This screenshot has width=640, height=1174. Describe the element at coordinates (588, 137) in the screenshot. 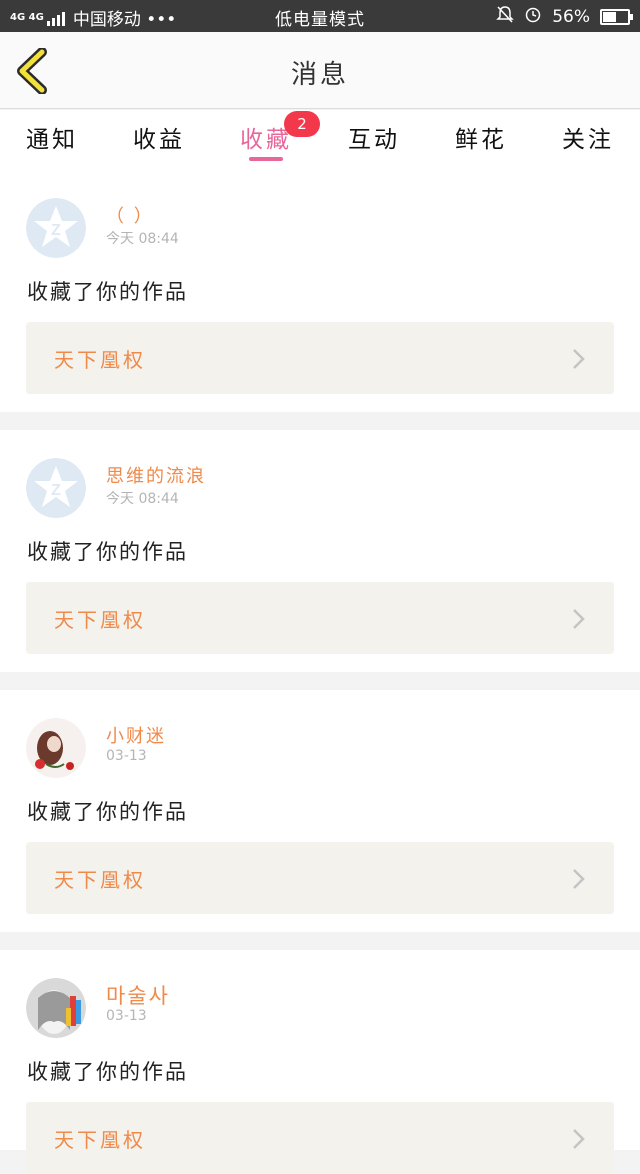

I see `tab-following: 关注` at that location.